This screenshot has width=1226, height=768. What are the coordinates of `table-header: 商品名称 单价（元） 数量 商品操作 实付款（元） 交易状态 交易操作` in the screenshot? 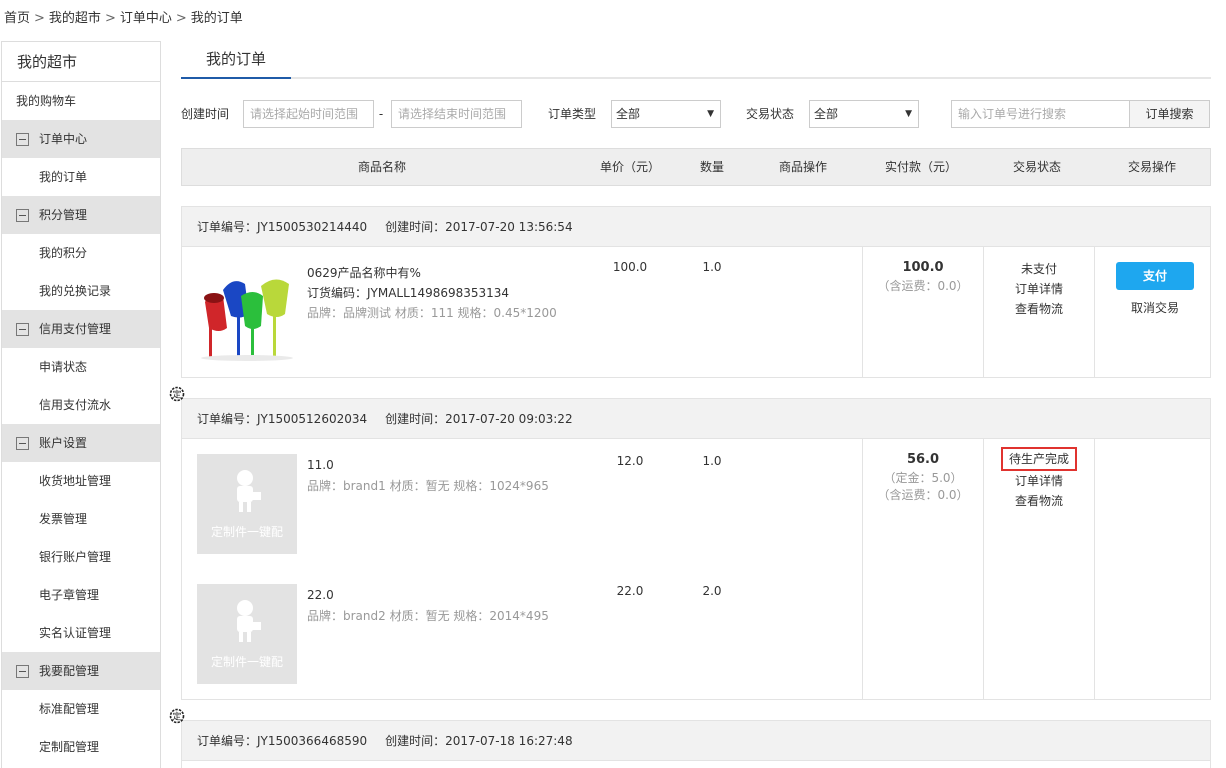 It's located at (696, 167).